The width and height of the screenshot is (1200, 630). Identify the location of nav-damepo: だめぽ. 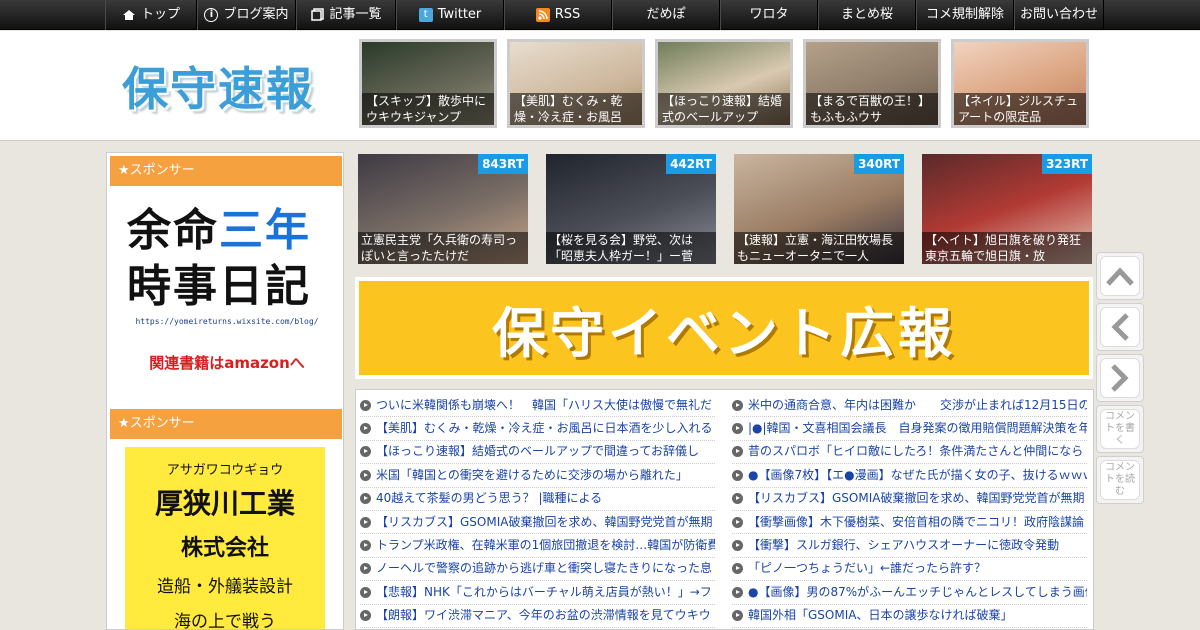
(666, 15).